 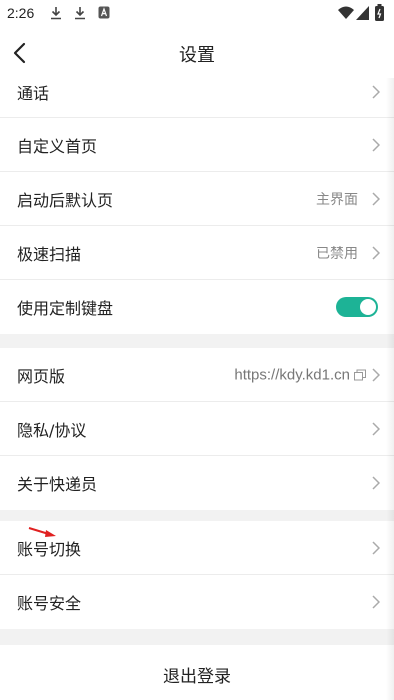 I want to click on logout-button: 退出登录, so click(x=197, y=672).